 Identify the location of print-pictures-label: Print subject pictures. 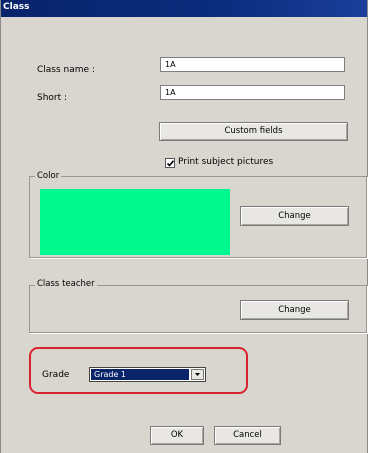
(226, 162).